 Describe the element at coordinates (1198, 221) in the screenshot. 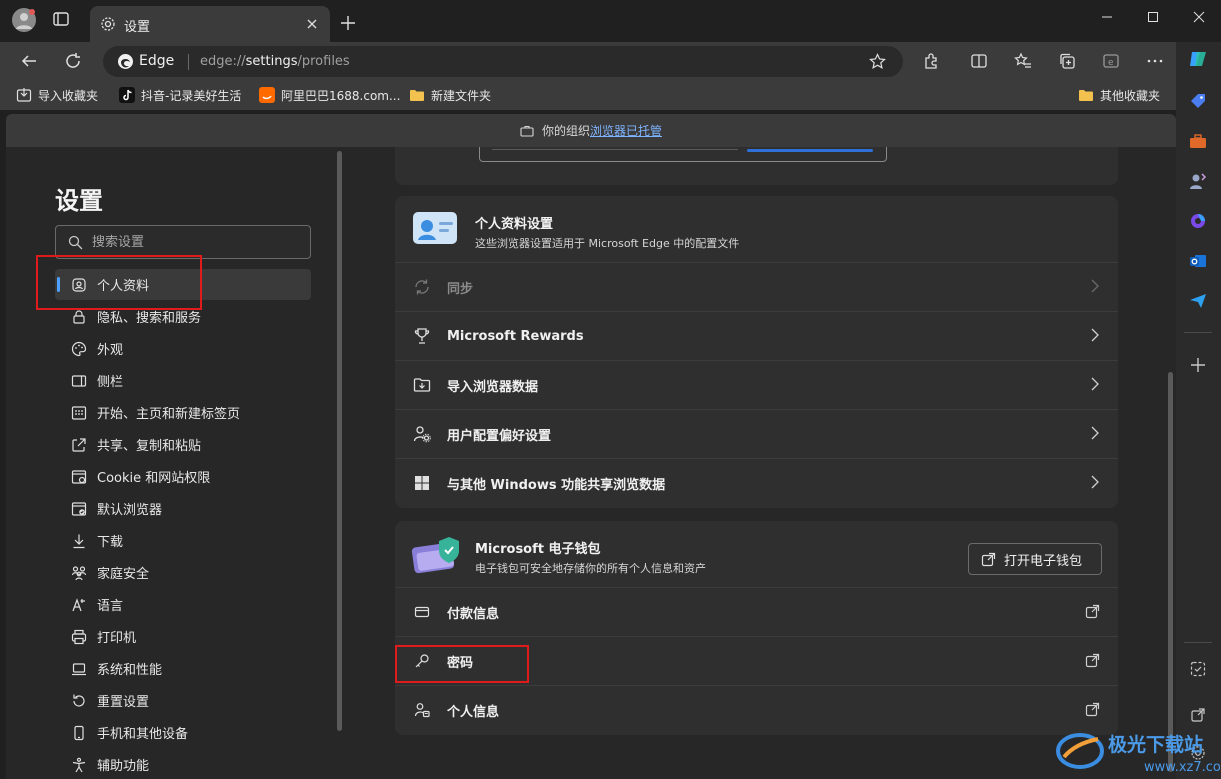

I see `microsoft365-icon` at that location.